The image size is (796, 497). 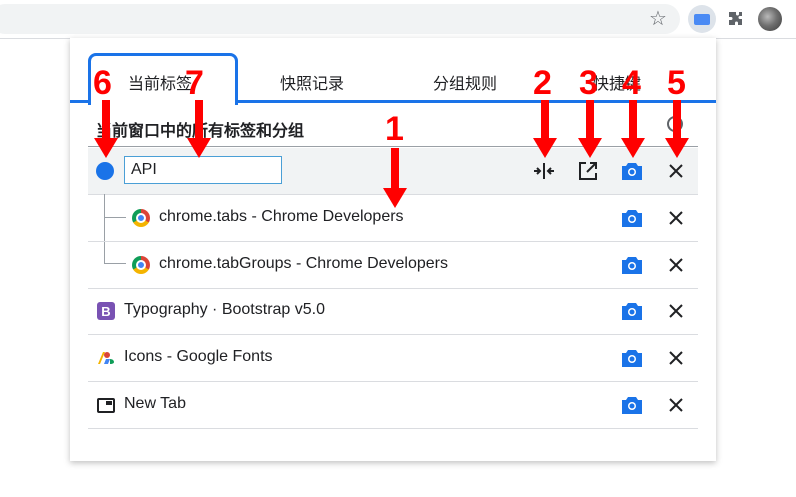 I want to click on annotation-number: 4, so click(x=631, y=83).